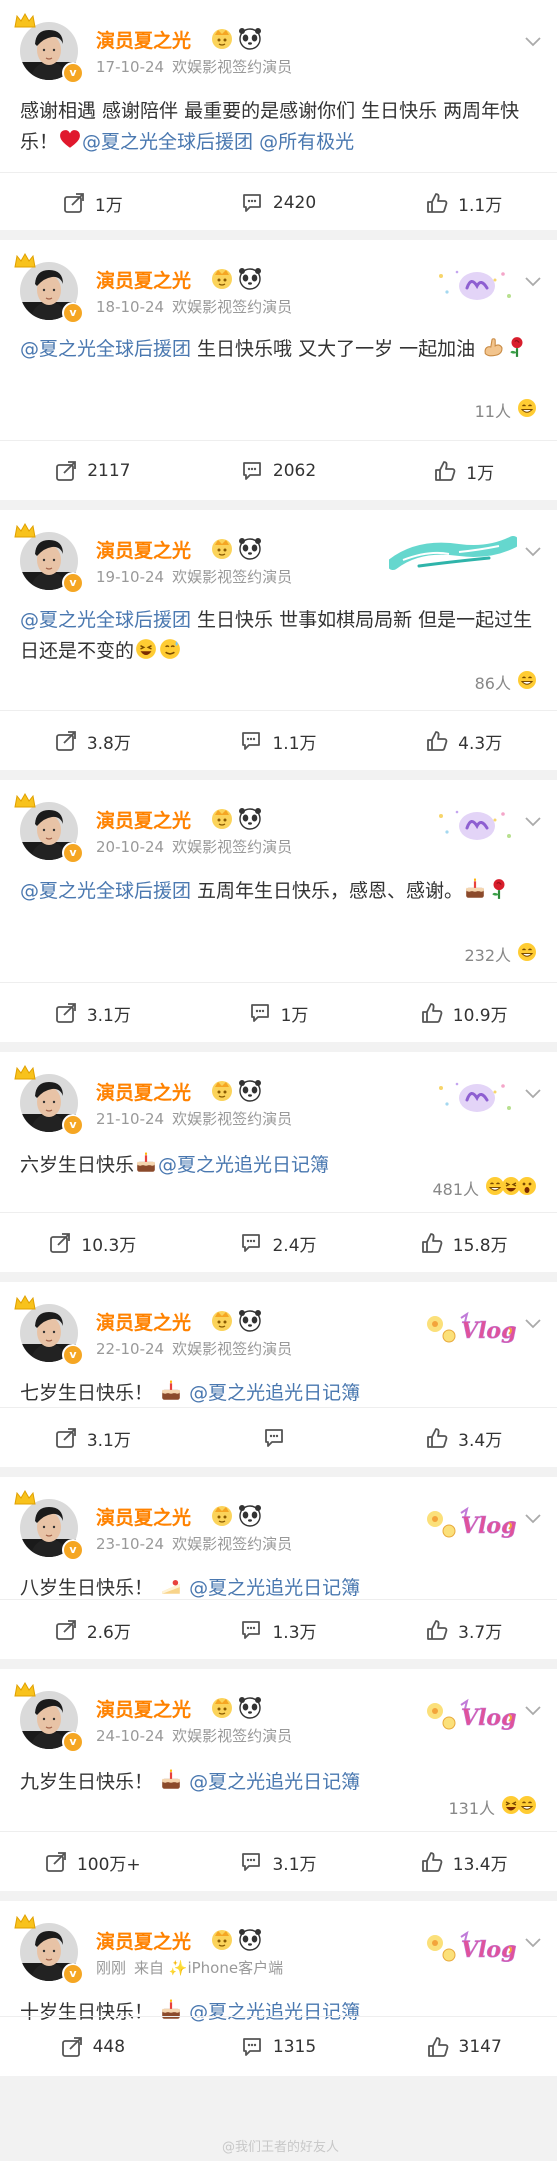 Image resolution: width=557 pixels, height=2161 pixels. I want to click on like-button: 15.8万, so click(464, 1243).